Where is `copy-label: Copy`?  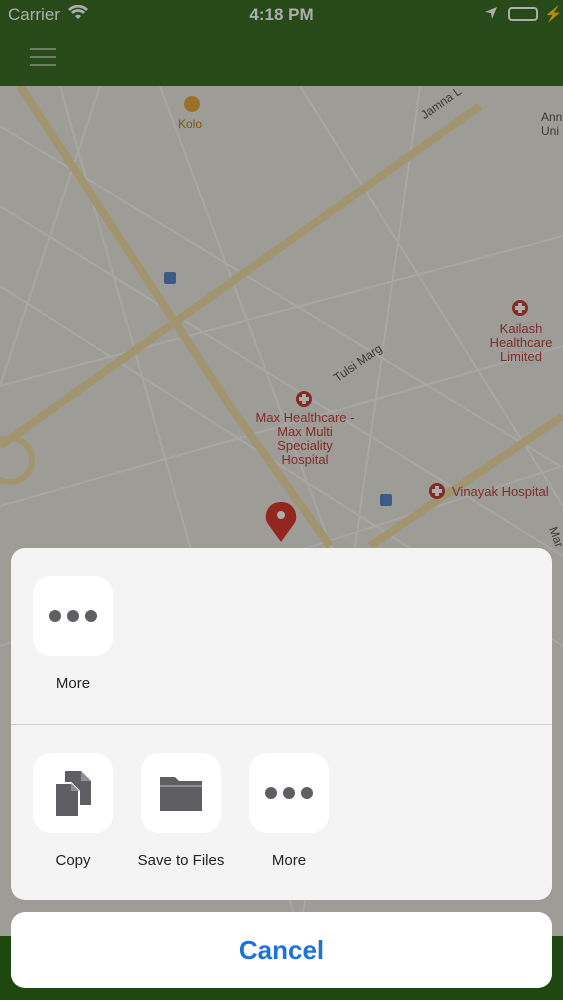 copy-label: Copy is located at coordinates (73, 860).